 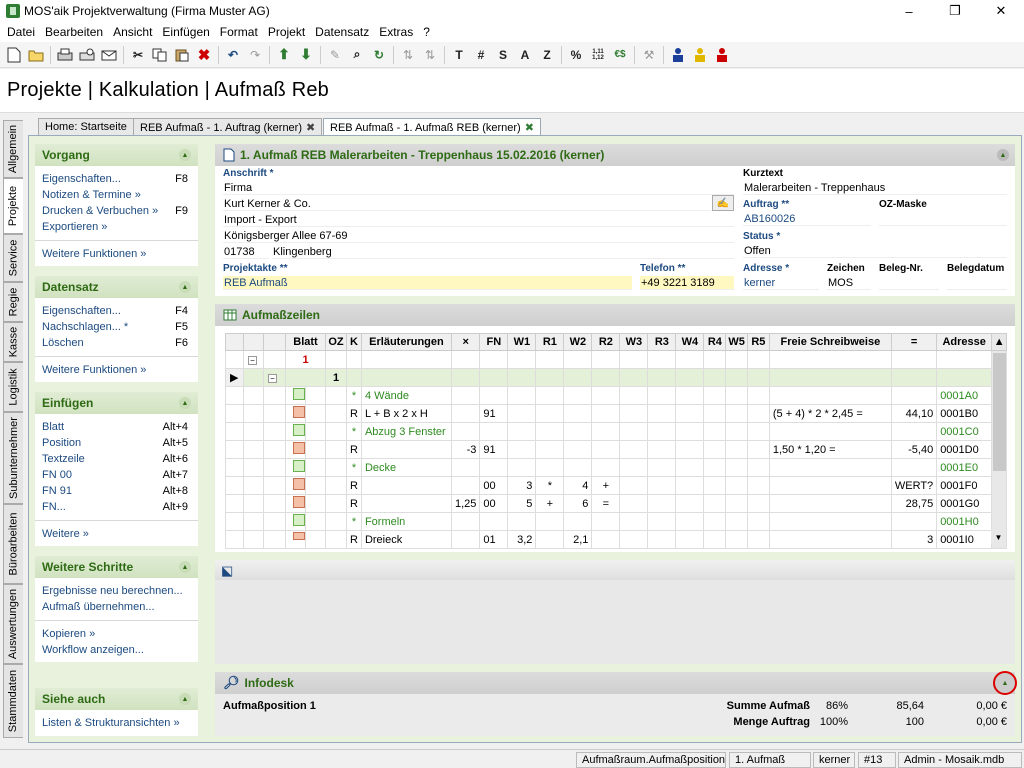 What do you see at coordinates (807, 219) in the screenshot?
I see `auftrag-field: AB160026` at bounding box center [807, 219].